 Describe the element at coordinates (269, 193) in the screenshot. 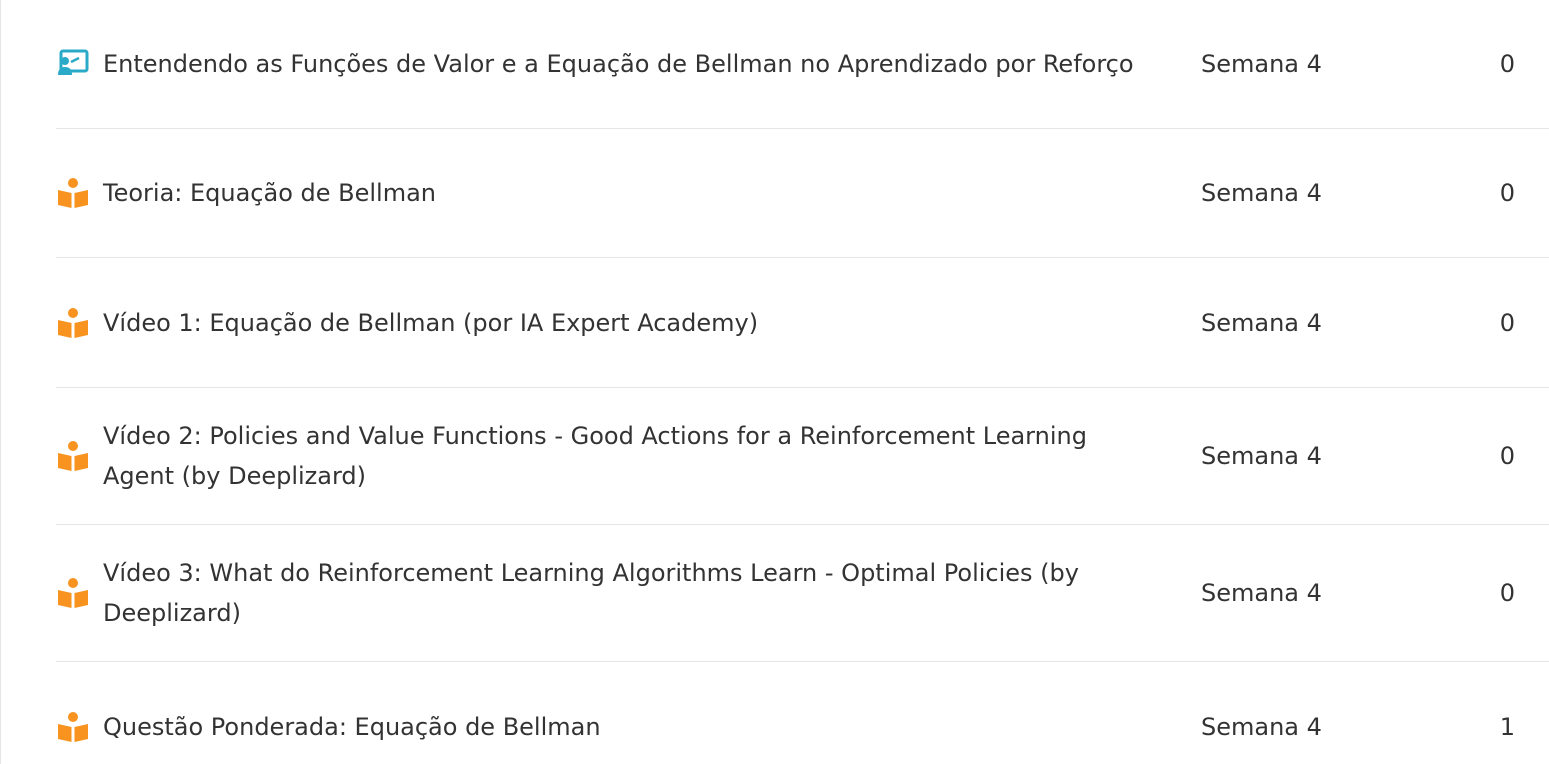

I see `activity-title-link: Teoria: Equação de Bellman` at that location.